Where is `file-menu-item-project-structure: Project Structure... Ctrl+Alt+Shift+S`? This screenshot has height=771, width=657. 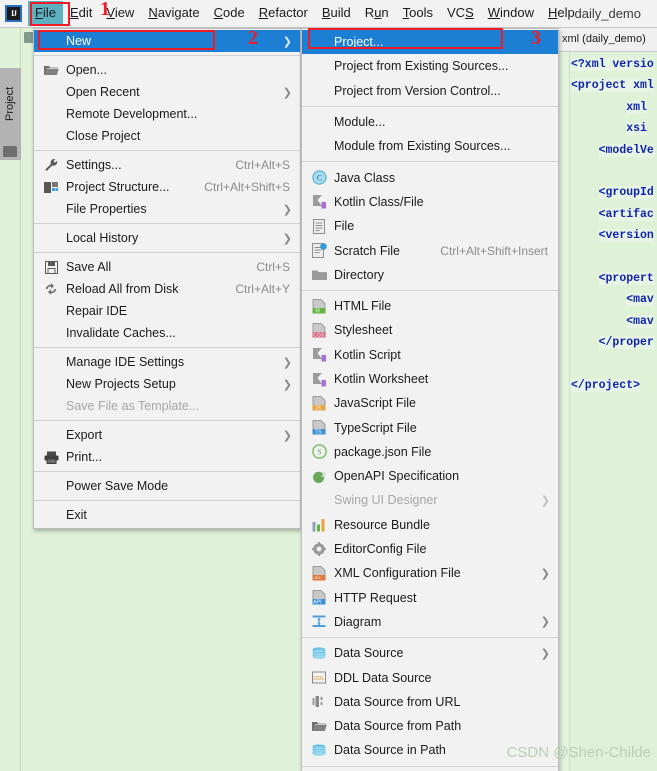 file-menu-item-project-structure: Project Structure... Ctrl+Alt+Shift+S is located at coordinates (167, 187).